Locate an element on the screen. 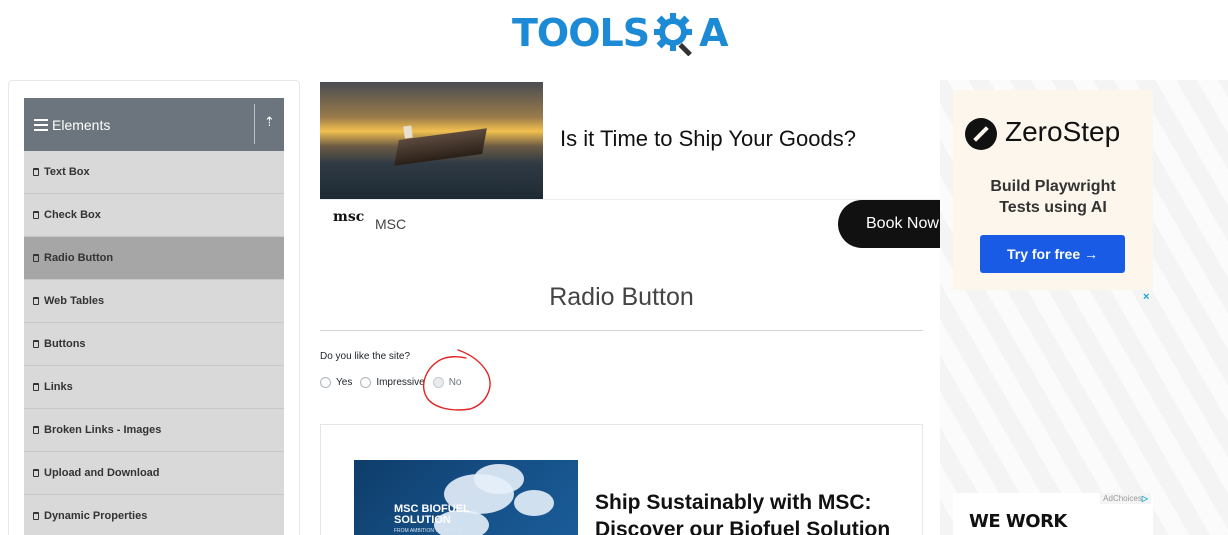 The height and width of the screenshot is (535, 1228). sidebar-item-label: Dynamic Properties is located at coordinates (96, 516).